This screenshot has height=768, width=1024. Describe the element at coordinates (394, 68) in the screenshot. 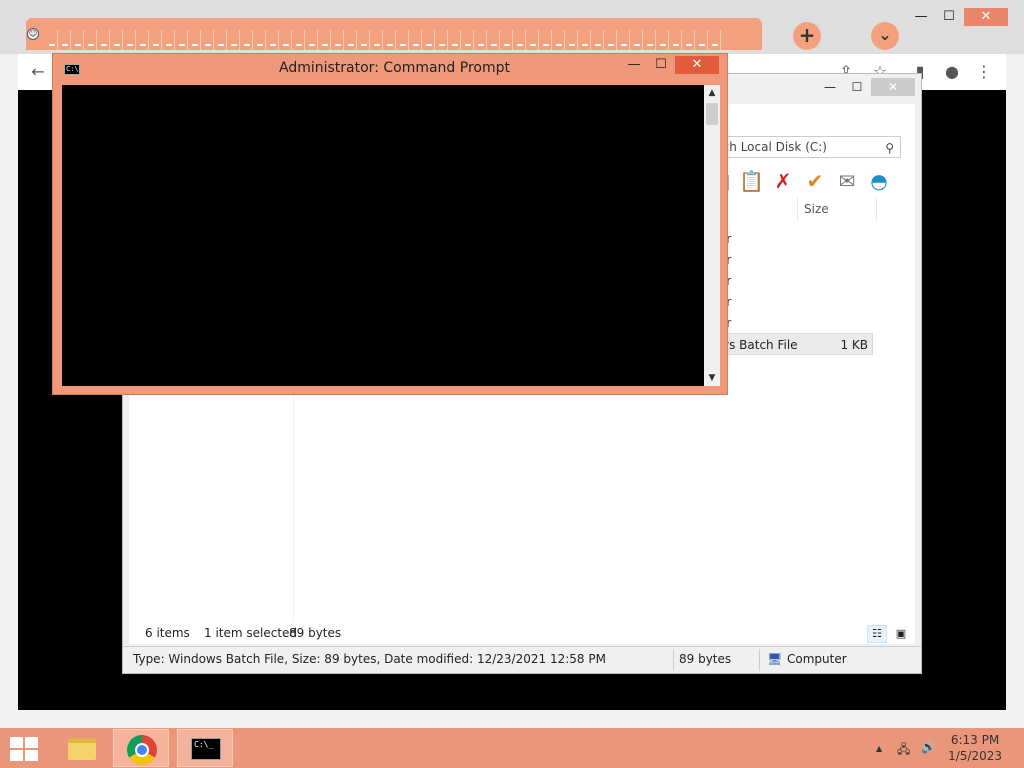

I see `cmd-window-title: Administrator: Command Prompt` at that location.